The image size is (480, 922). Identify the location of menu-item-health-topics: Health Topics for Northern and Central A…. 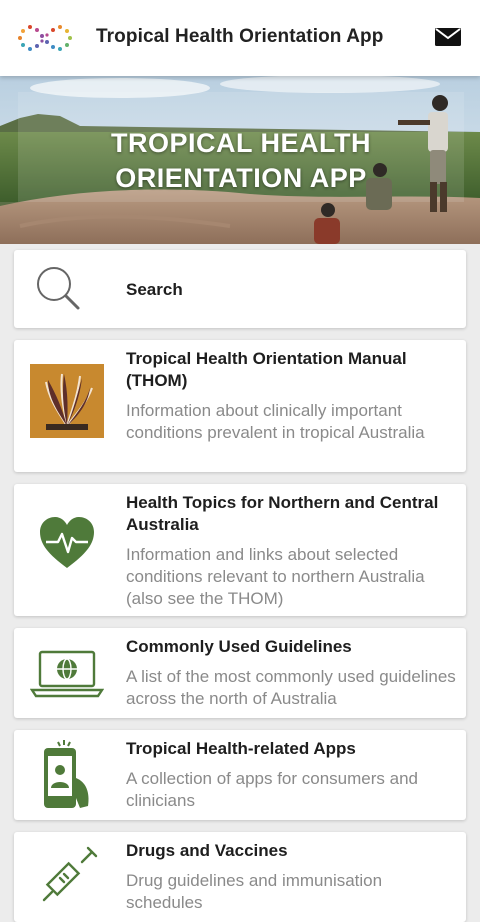
(240, 550).